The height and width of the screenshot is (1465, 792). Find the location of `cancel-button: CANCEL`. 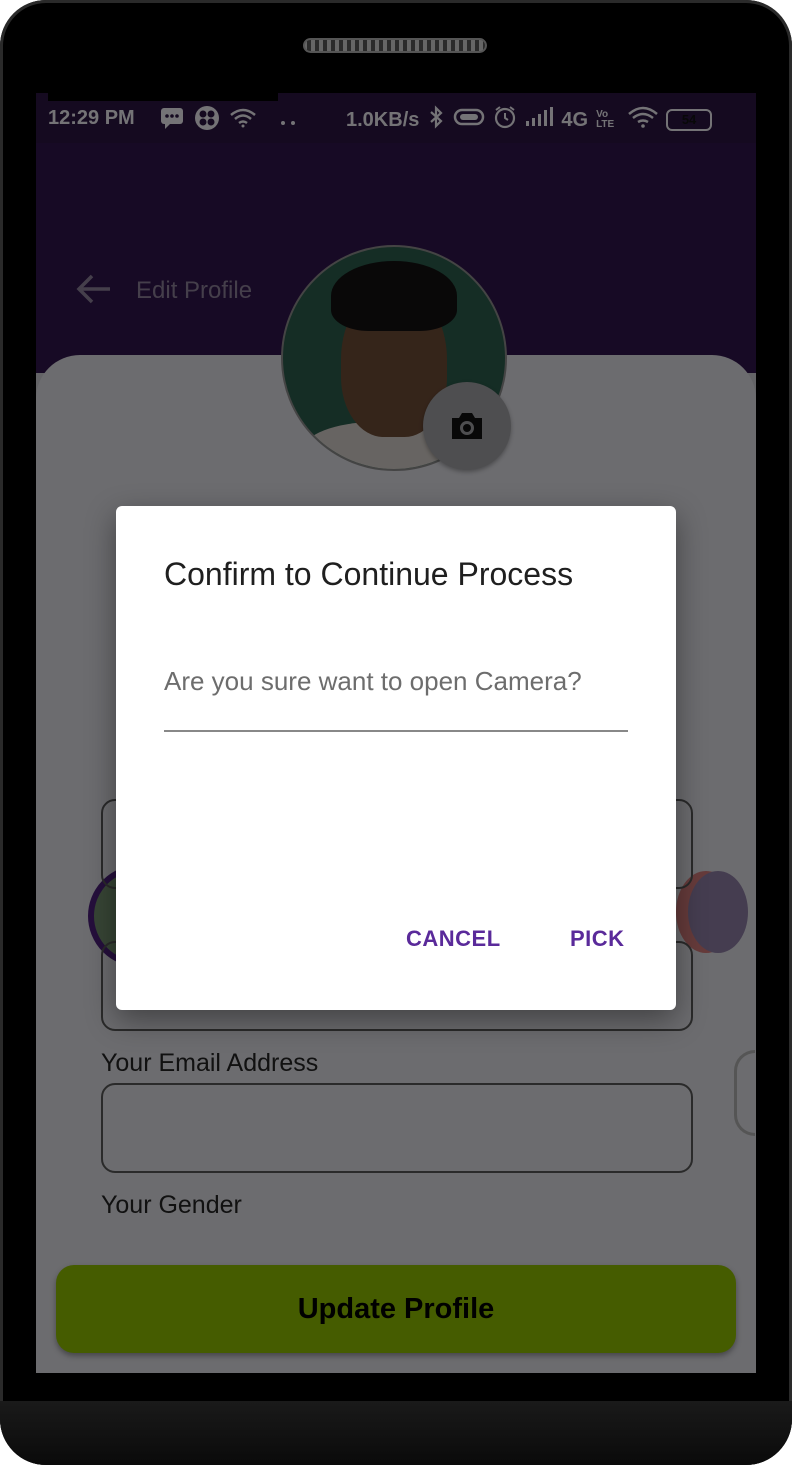

cancel-button: CANCEL is located at coordinates (453, 939).